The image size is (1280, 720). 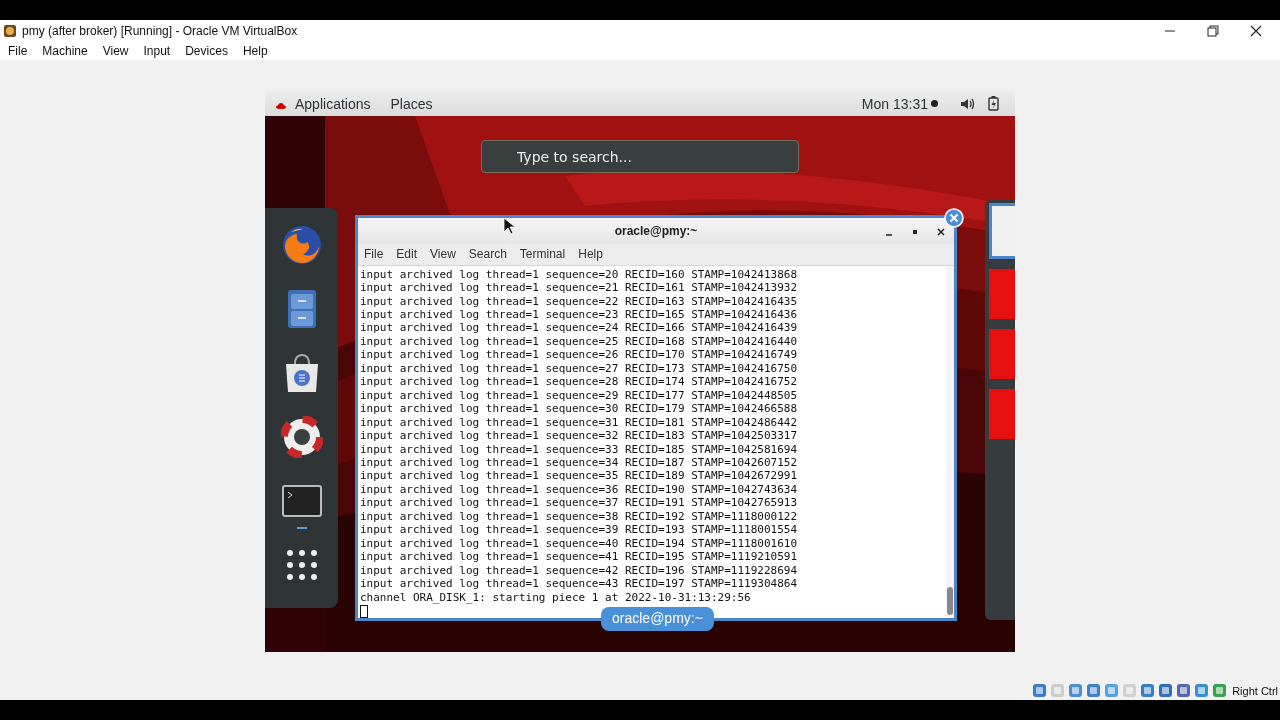 I want to click on terminal-line: input archived log thread=1 sequence=41 RECID=195 STAMP=1119210591, so click(x=579, y=557).